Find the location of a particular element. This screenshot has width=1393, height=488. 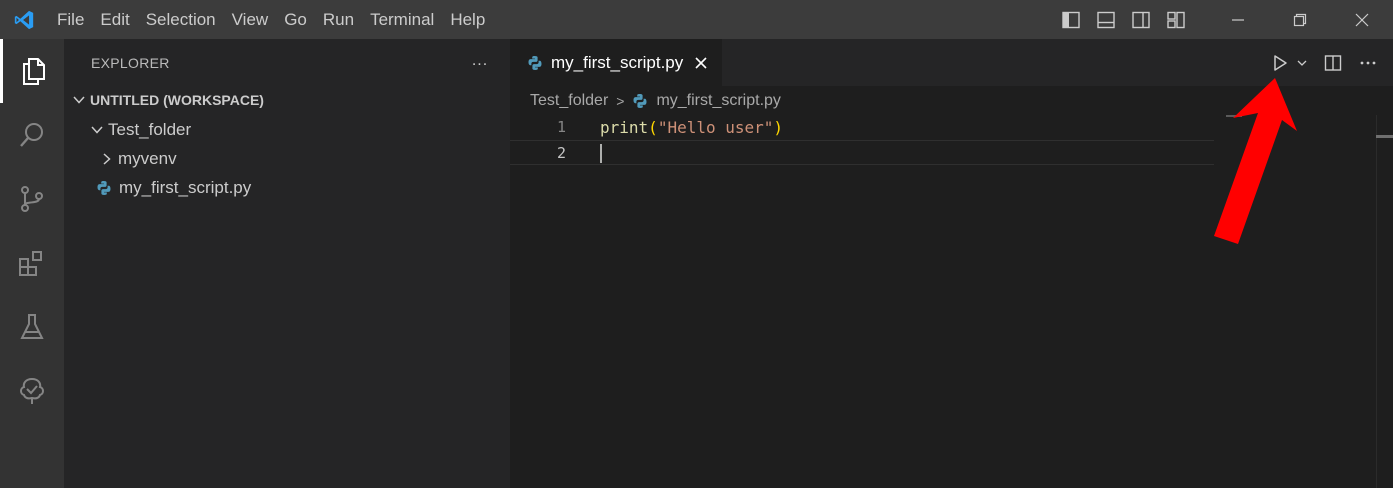

remote-tree-icon is located at coordinates (32, 391).